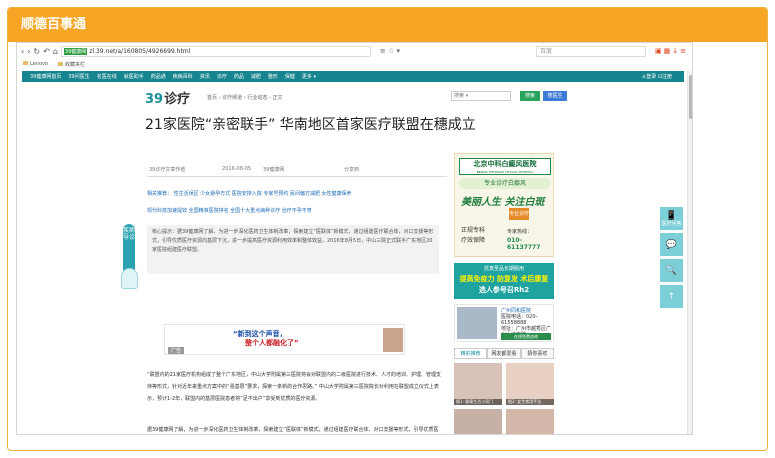 This screenshot has width=775, height=458. I want to click on scrollbar, so click(689, 252).